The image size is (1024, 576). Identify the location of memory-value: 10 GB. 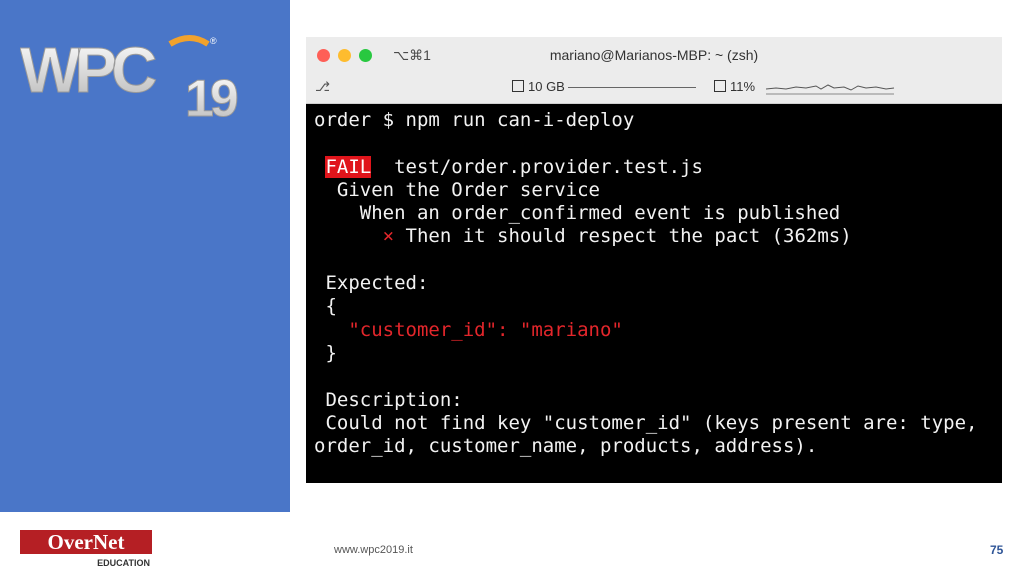
(546, 86).